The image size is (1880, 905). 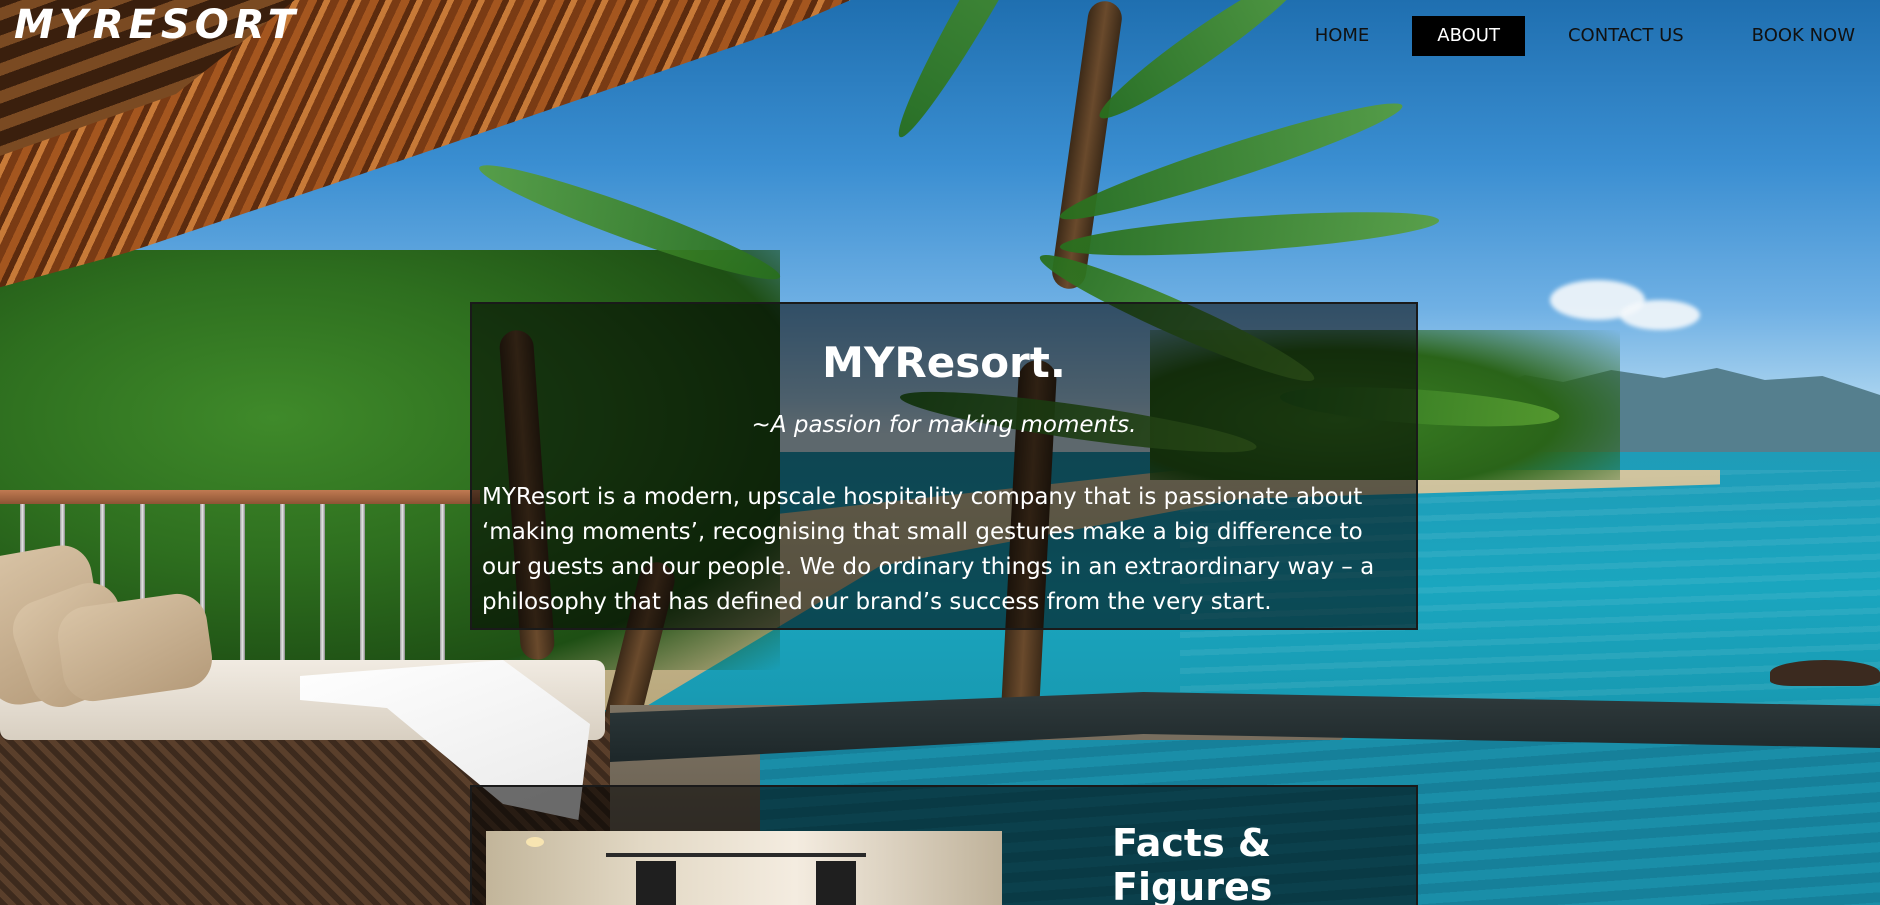 What do you see at coordinates (1192, 863) in the screenshot?
I see `facts-title: Facts & Figures` at bounding box center [1192, 863].